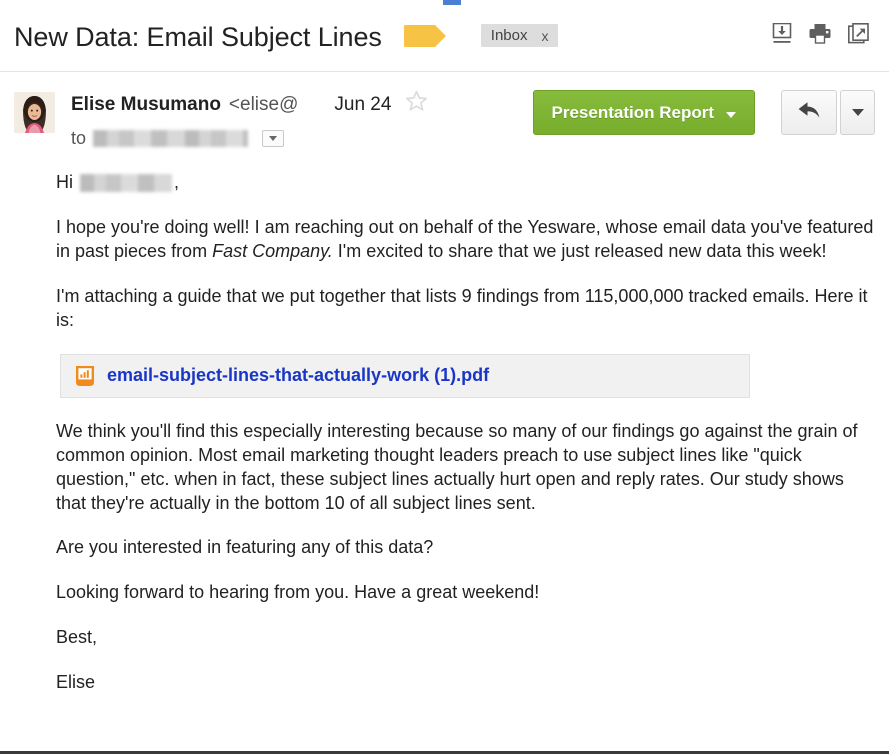 The height and width of the screenshot is (754, 889). I want to click on presentation-report-button: Presentation Report, so click(643, 112).